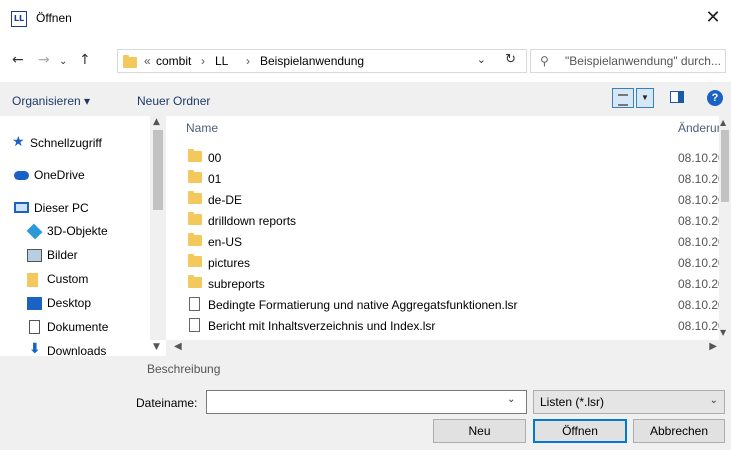  I want to click on back-arrow-icon: ←, so click(18, 60).